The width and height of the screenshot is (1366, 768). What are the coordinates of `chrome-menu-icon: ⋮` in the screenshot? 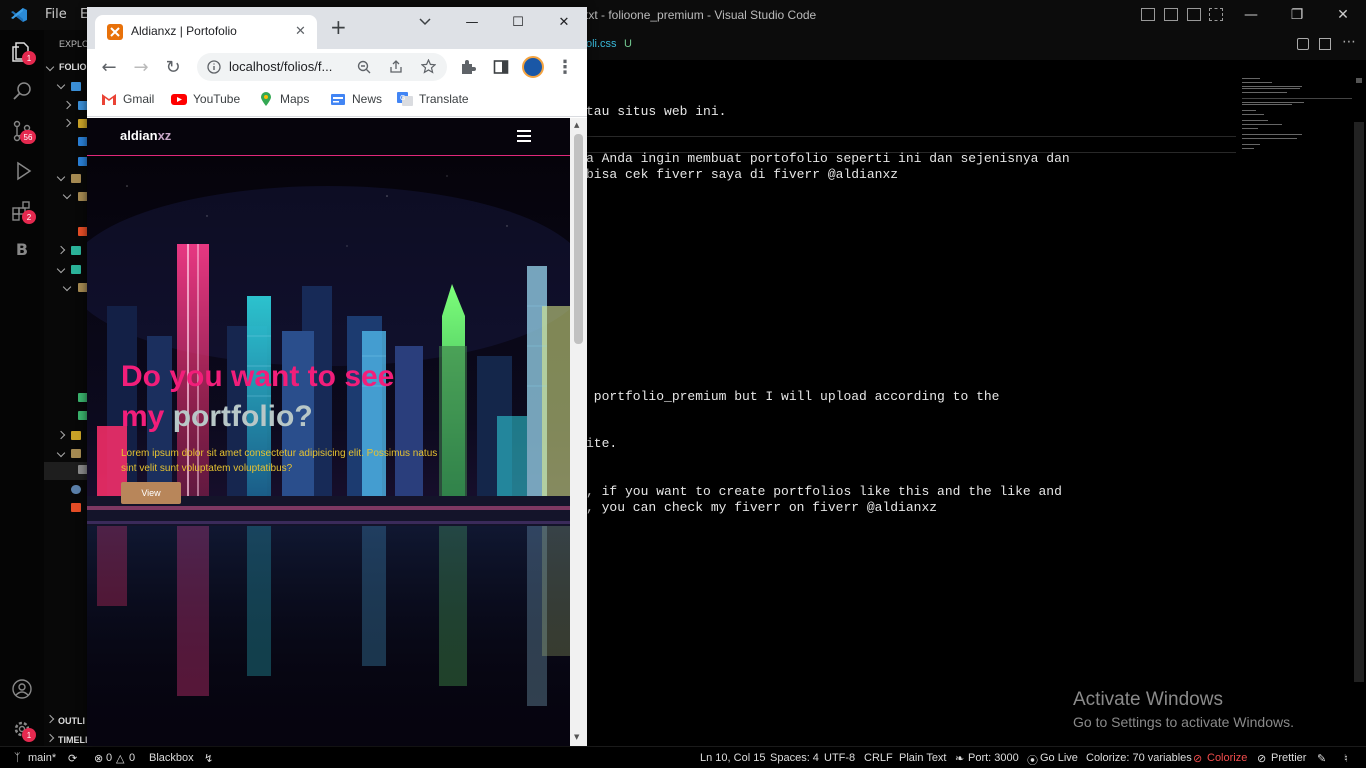 It's located at (565, 67).